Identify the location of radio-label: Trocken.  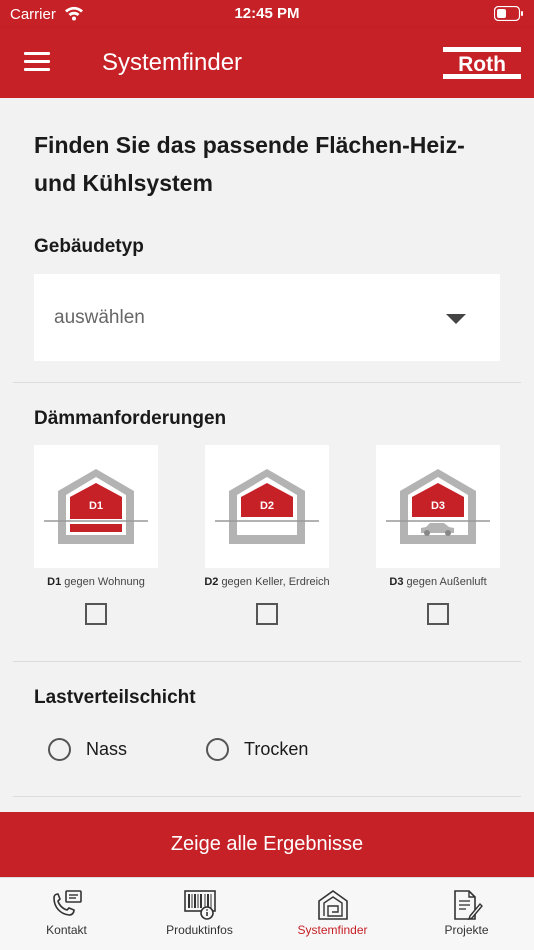
(276, 749).